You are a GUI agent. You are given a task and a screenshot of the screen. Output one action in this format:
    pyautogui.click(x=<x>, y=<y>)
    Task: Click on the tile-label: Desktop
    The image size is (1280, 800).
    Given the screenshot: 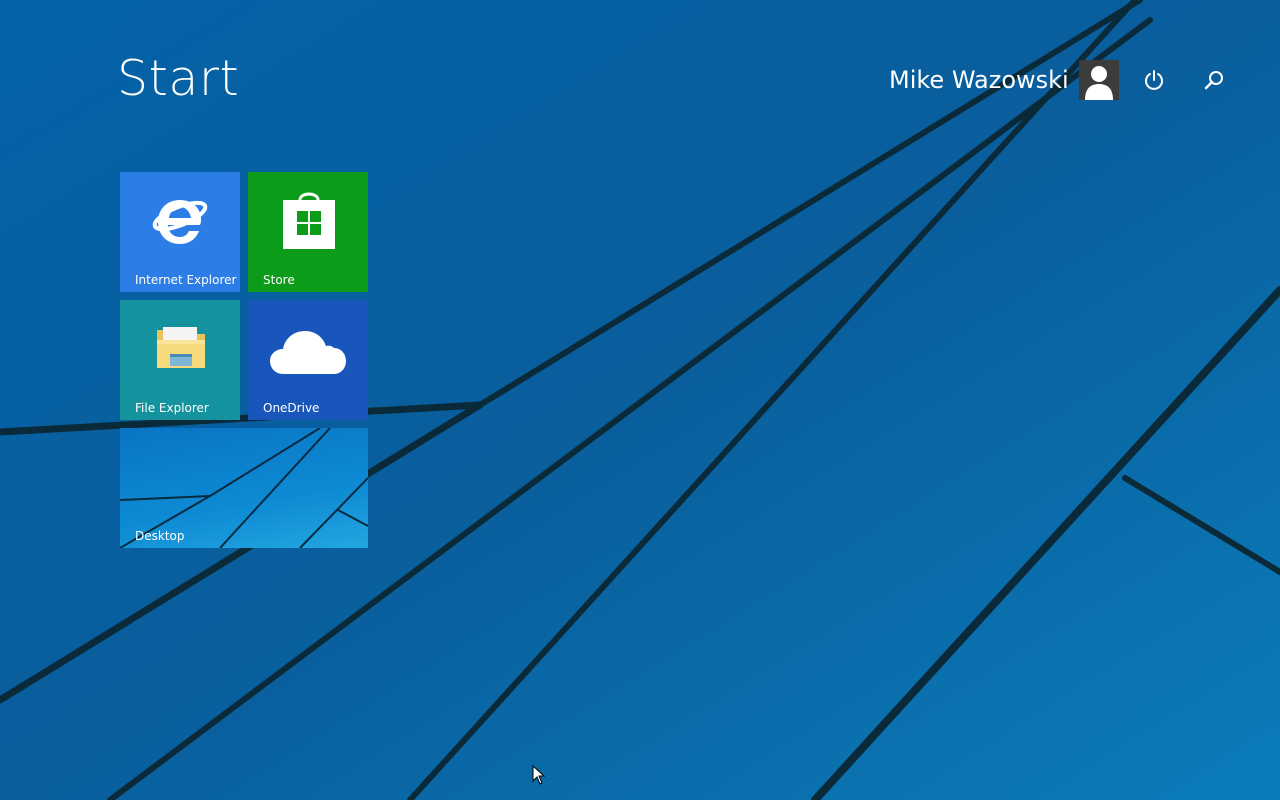 What is the action you would take?
    pyautogui.click(x=160, y=536)
    